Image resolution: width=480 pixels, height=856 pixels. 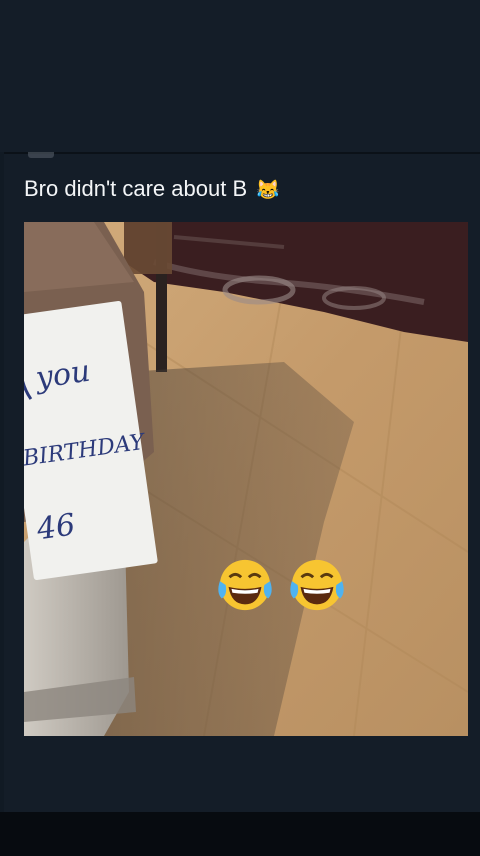 I want to click on post-caption: Bro didn't care about B 😹, so click(x=239, y=189).